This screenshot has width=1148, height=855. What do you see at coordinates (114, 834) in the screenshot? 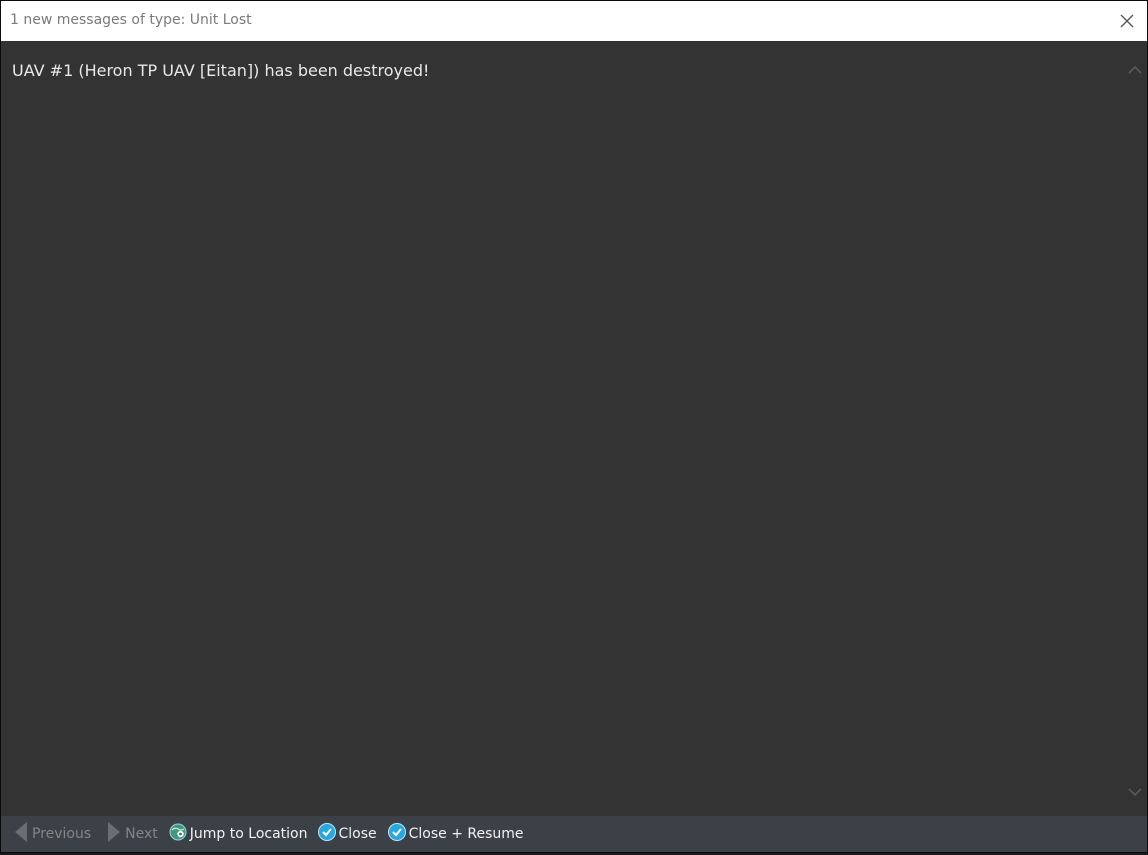
I see `arrow-right-icon` at bounding box center [114, 834].